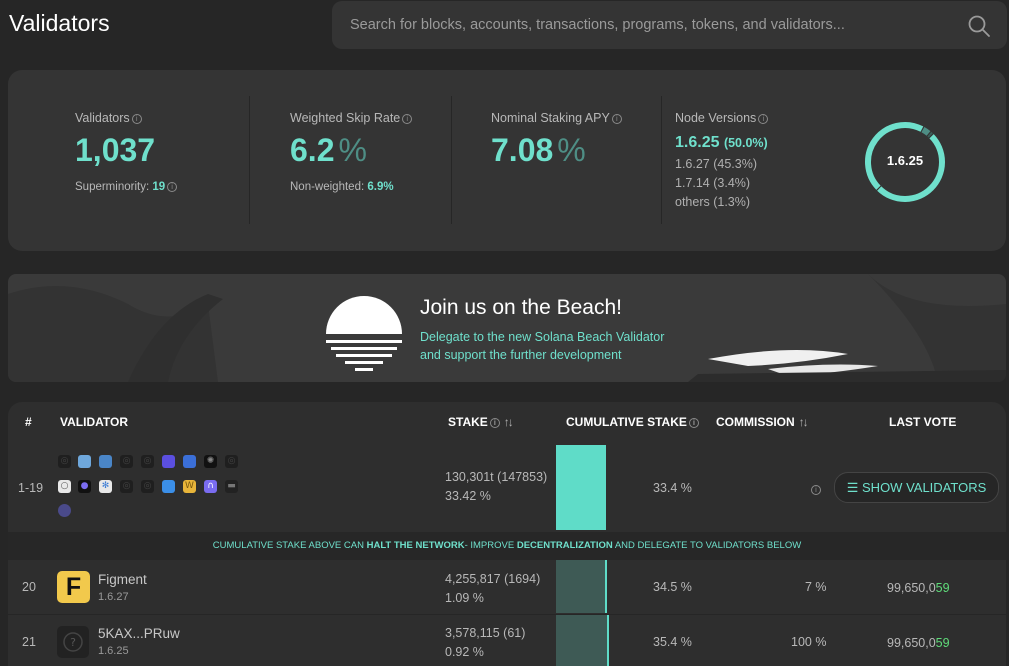 The width and height of the screenshot is (1009, 666). What do you see at coordinates (672, 642) in the screenshot?
I see `row-cumulative: 35.4 %` at bounding box center [672, 642].